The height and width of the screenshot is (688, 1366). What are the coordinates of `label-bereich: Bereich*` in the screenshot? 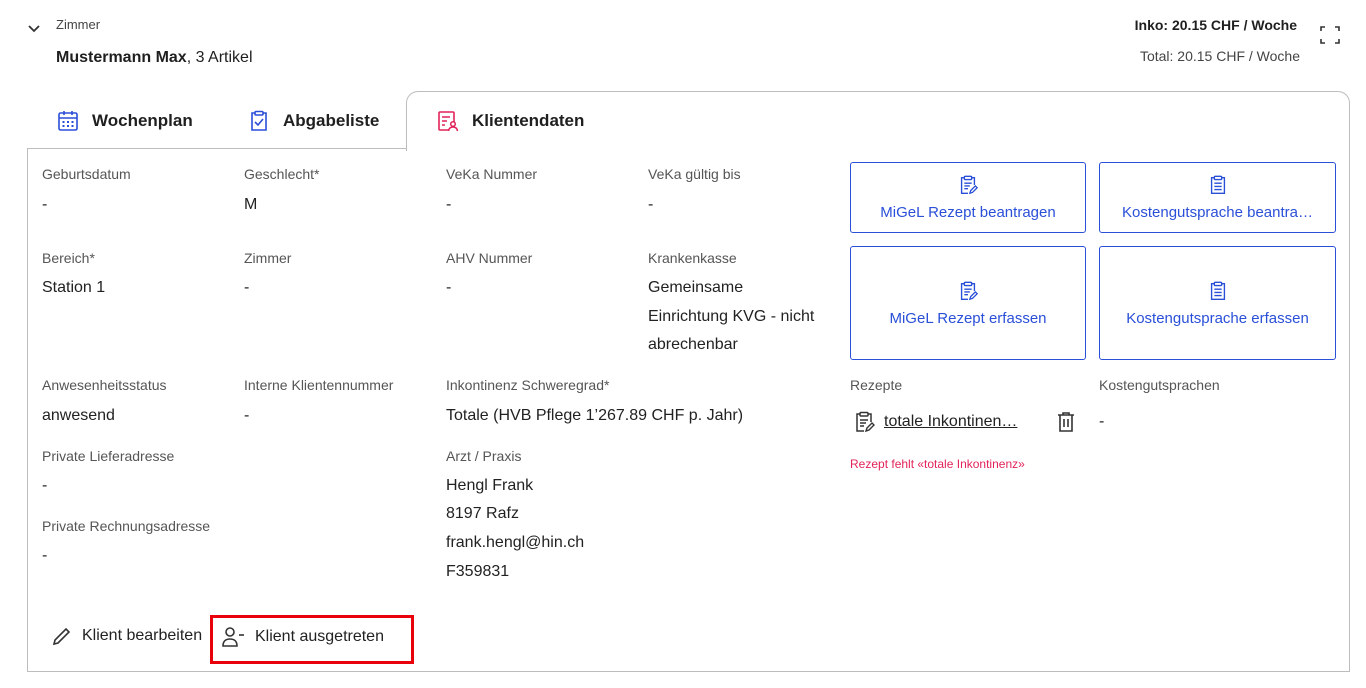 It's located at (68, 258).